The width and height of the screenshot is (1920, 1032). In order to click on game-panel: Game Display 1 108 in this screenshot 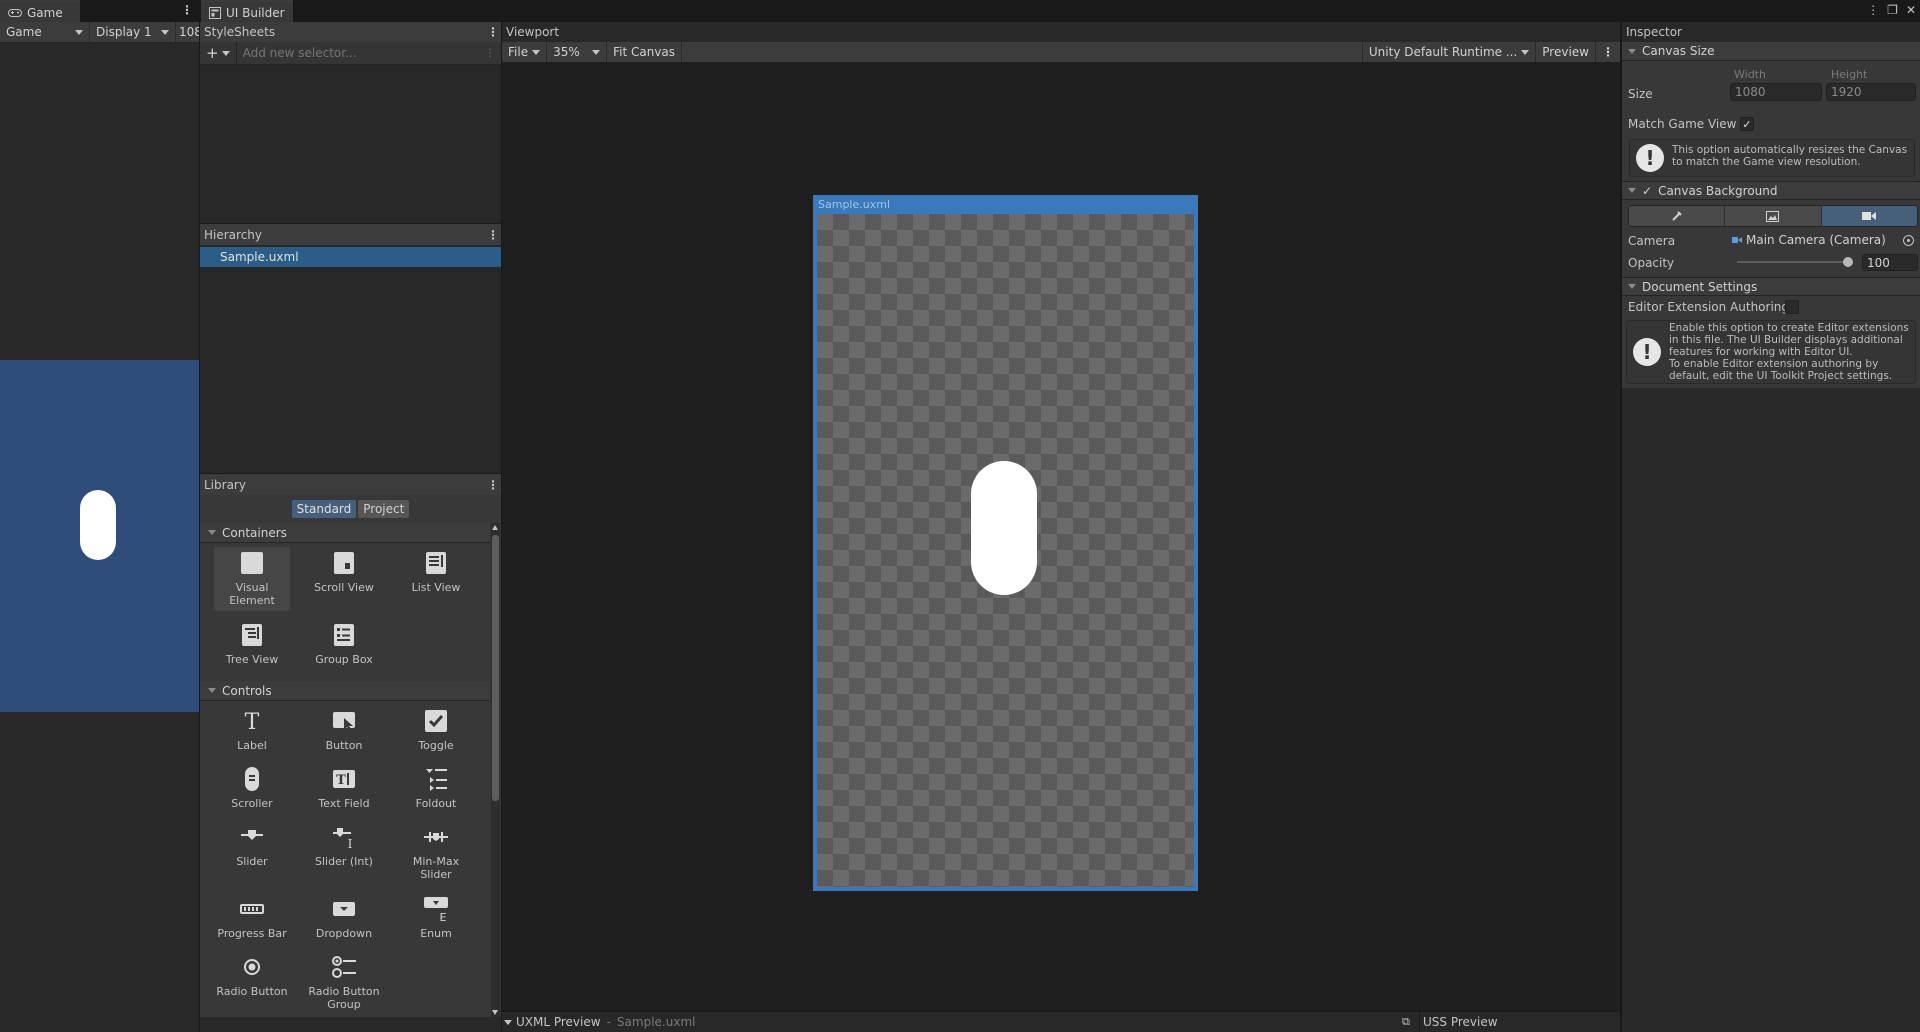, I will do `click(99, 527)`.